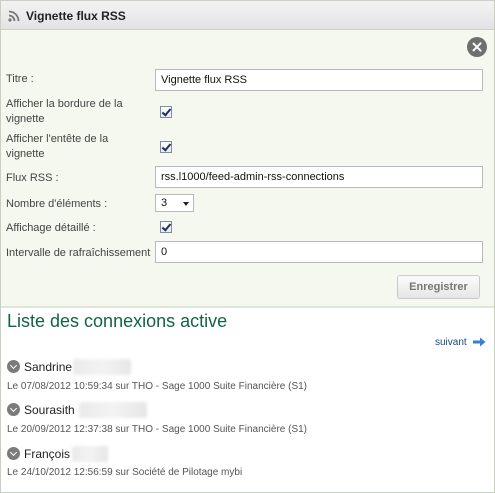 This screenshot has width=495, height=493. I want to click on refresh-input, so click(319, 252).